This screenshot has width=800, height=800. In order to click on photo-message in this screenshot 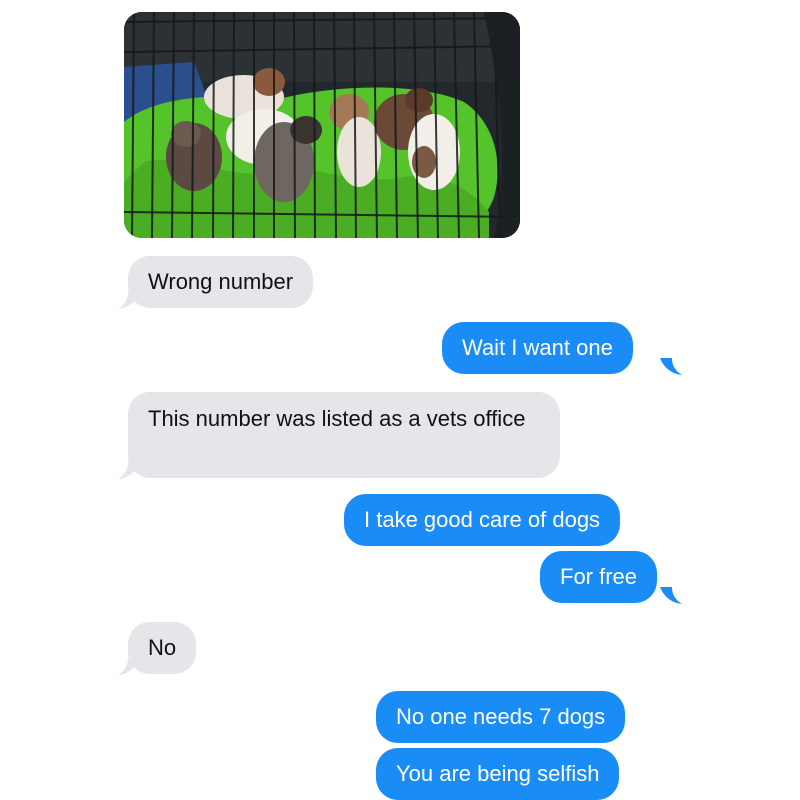, I will do `click(322, 125)`.